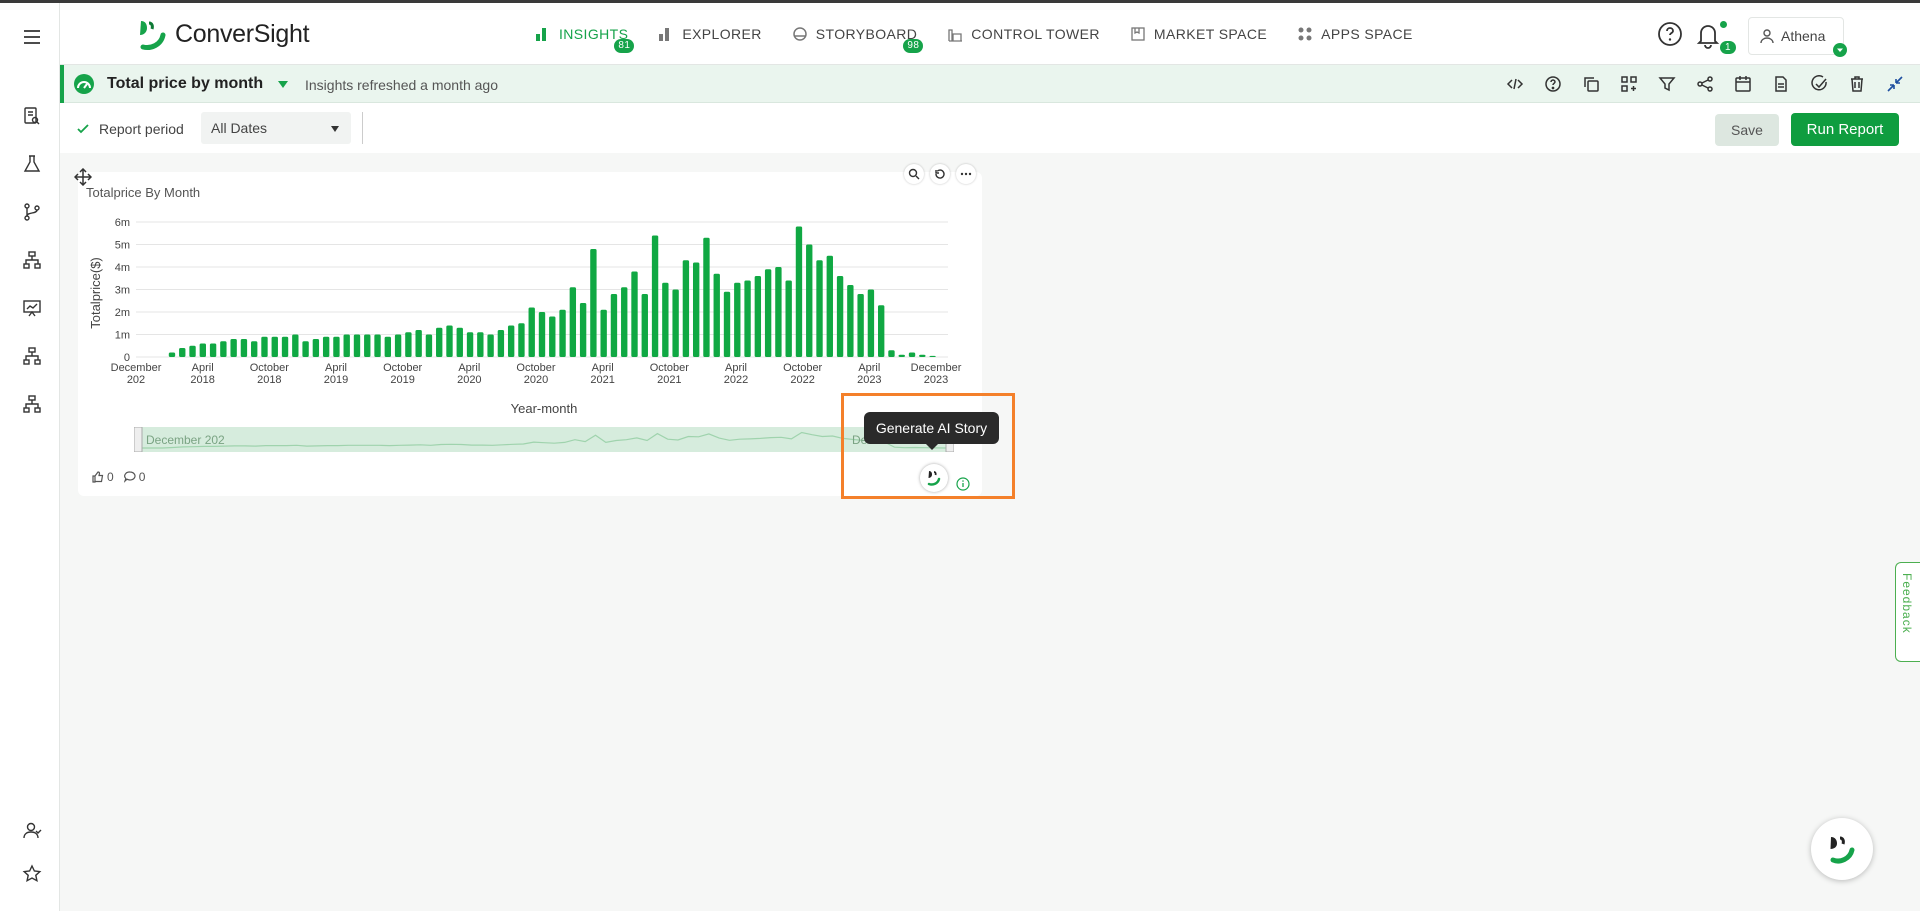 This screenshot has height=911, width=1920. Describe the element at coordinates (276, 128) in the screenshot. I see `period-dropdown: All Dates` at that location.